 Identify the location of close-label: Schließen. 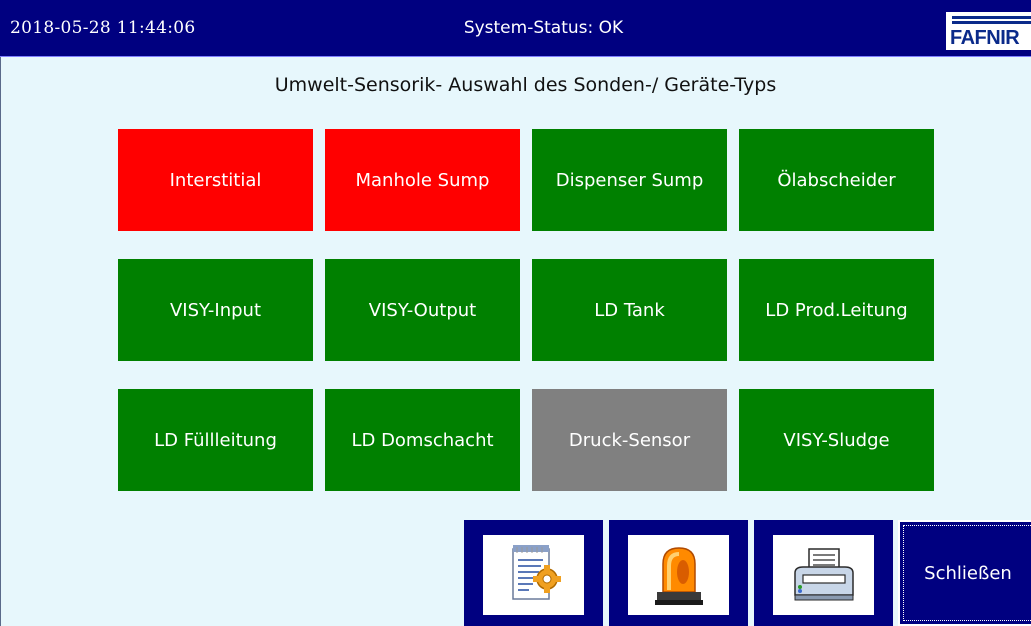
(968, 573).